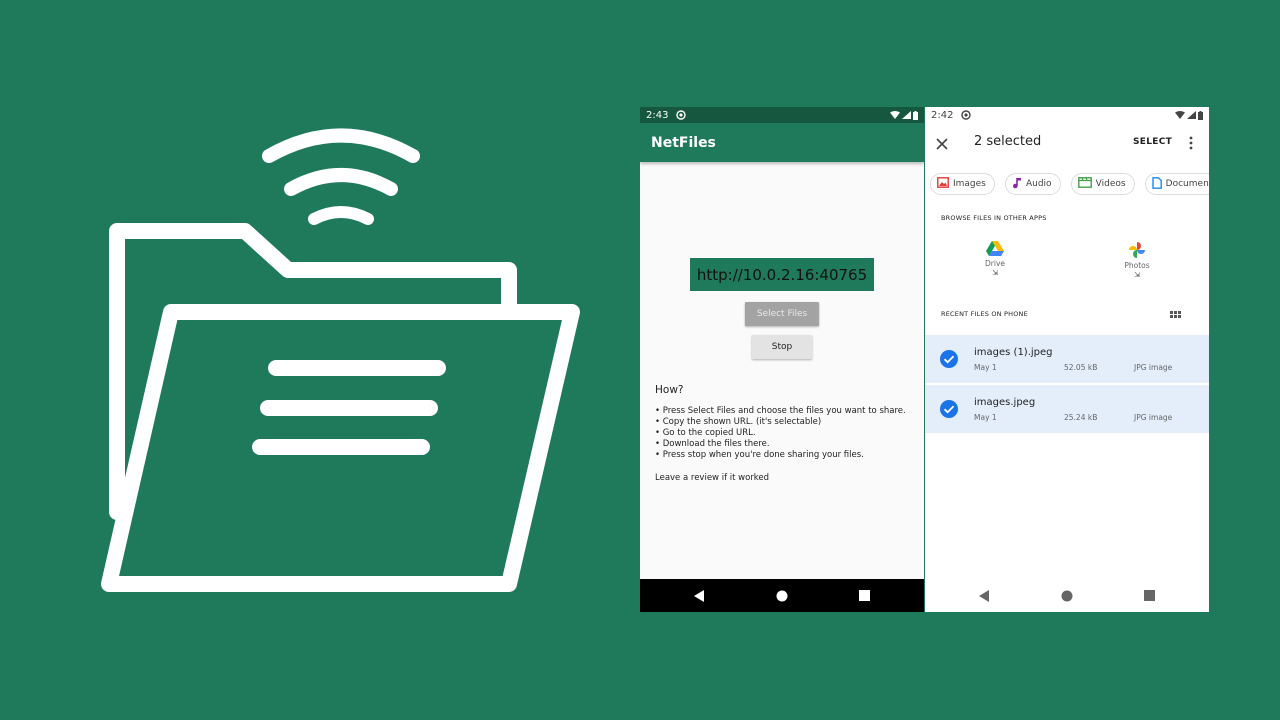 The image size is (1280, 720). What do you see at coordinates (782, 314) in the screenshot?
I see `select-files-button: Select Files` at bounding box center [782, 314].